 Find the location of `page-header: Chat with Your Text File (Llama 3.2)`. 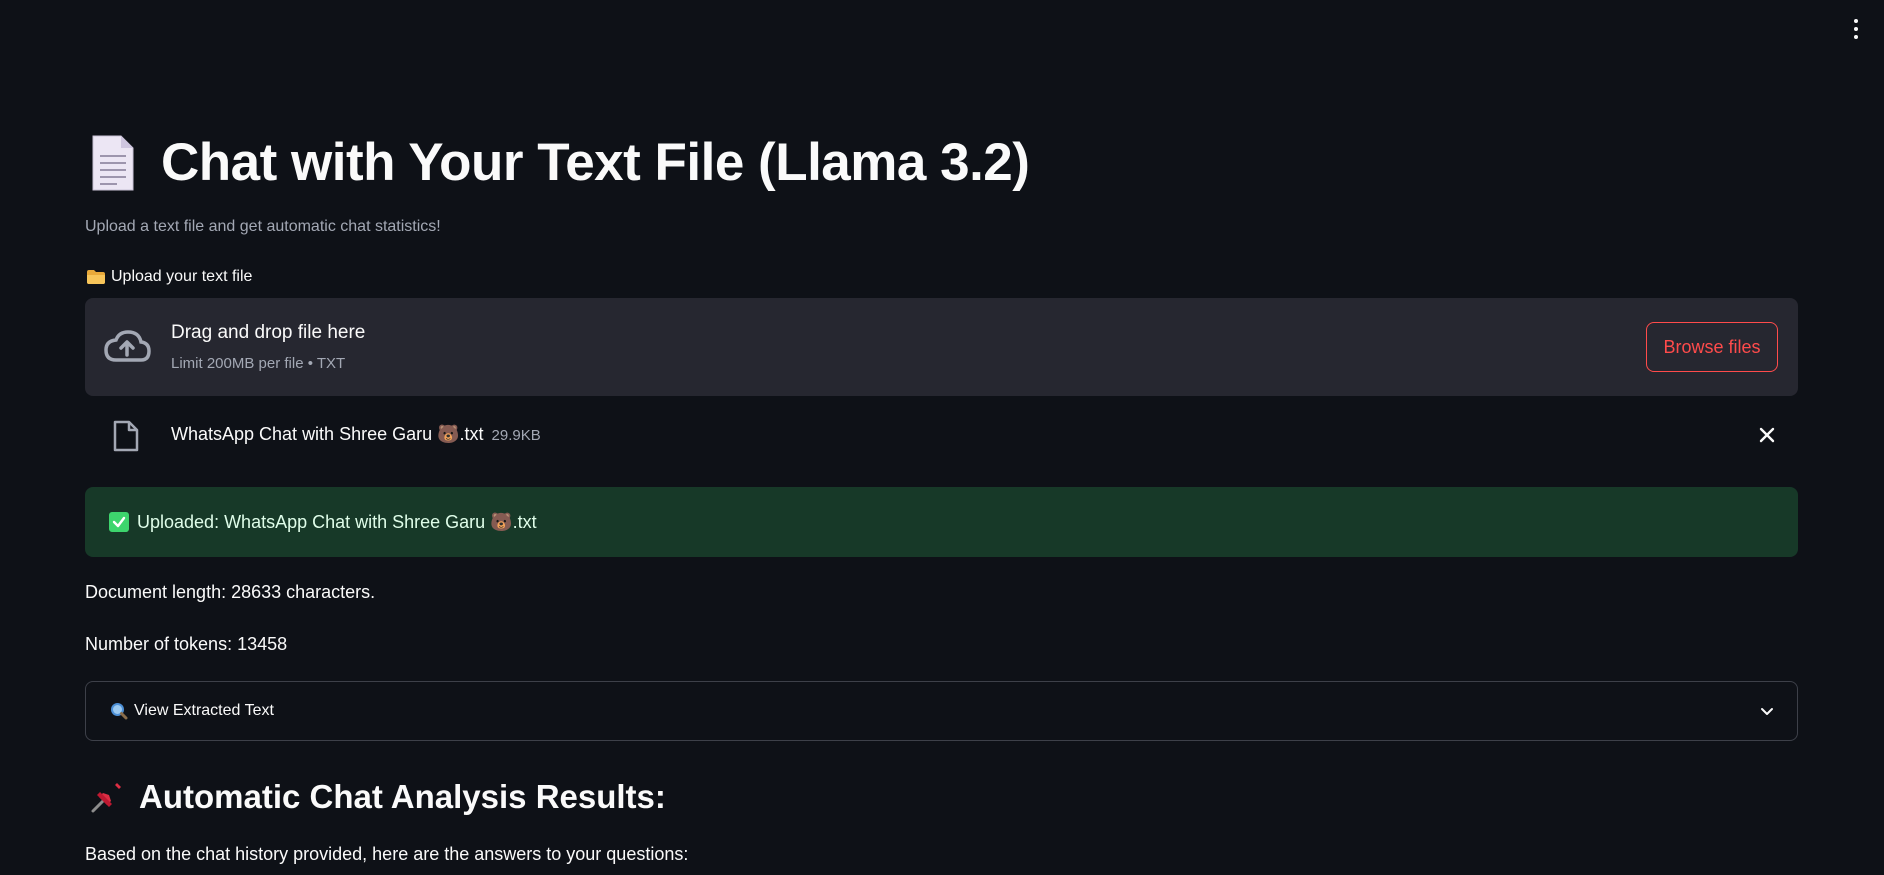

page-header: Chat with Your Text File (Llama 3.2) is located at coordinates (560, 163).